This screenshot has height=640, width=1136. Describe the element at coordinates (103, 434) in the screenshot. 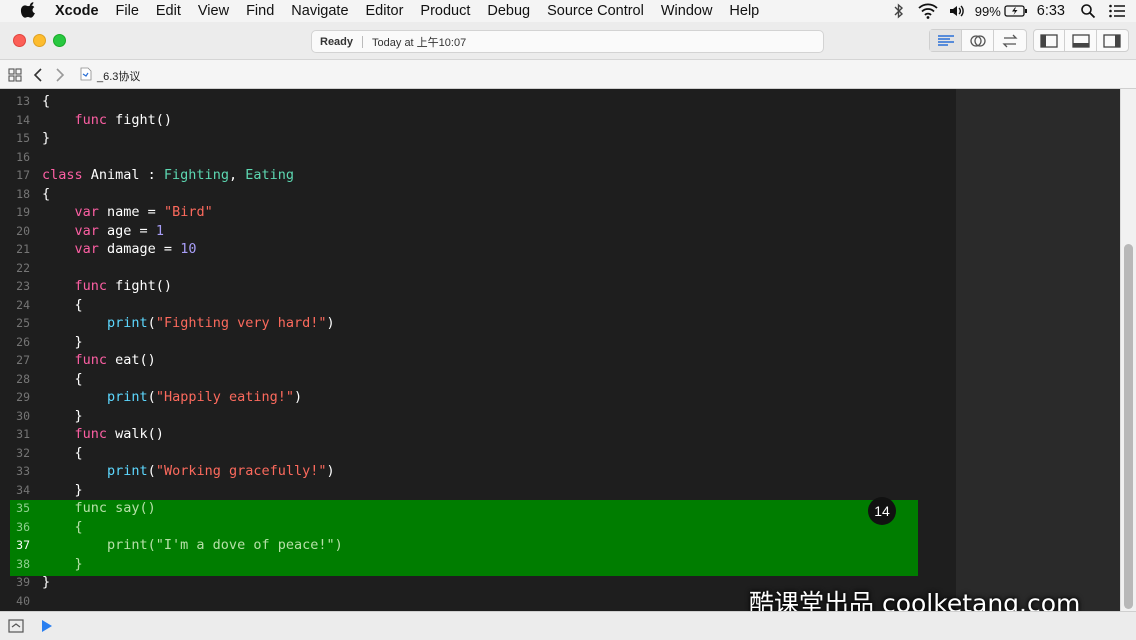

I see `line-code: func walk()` at that location.